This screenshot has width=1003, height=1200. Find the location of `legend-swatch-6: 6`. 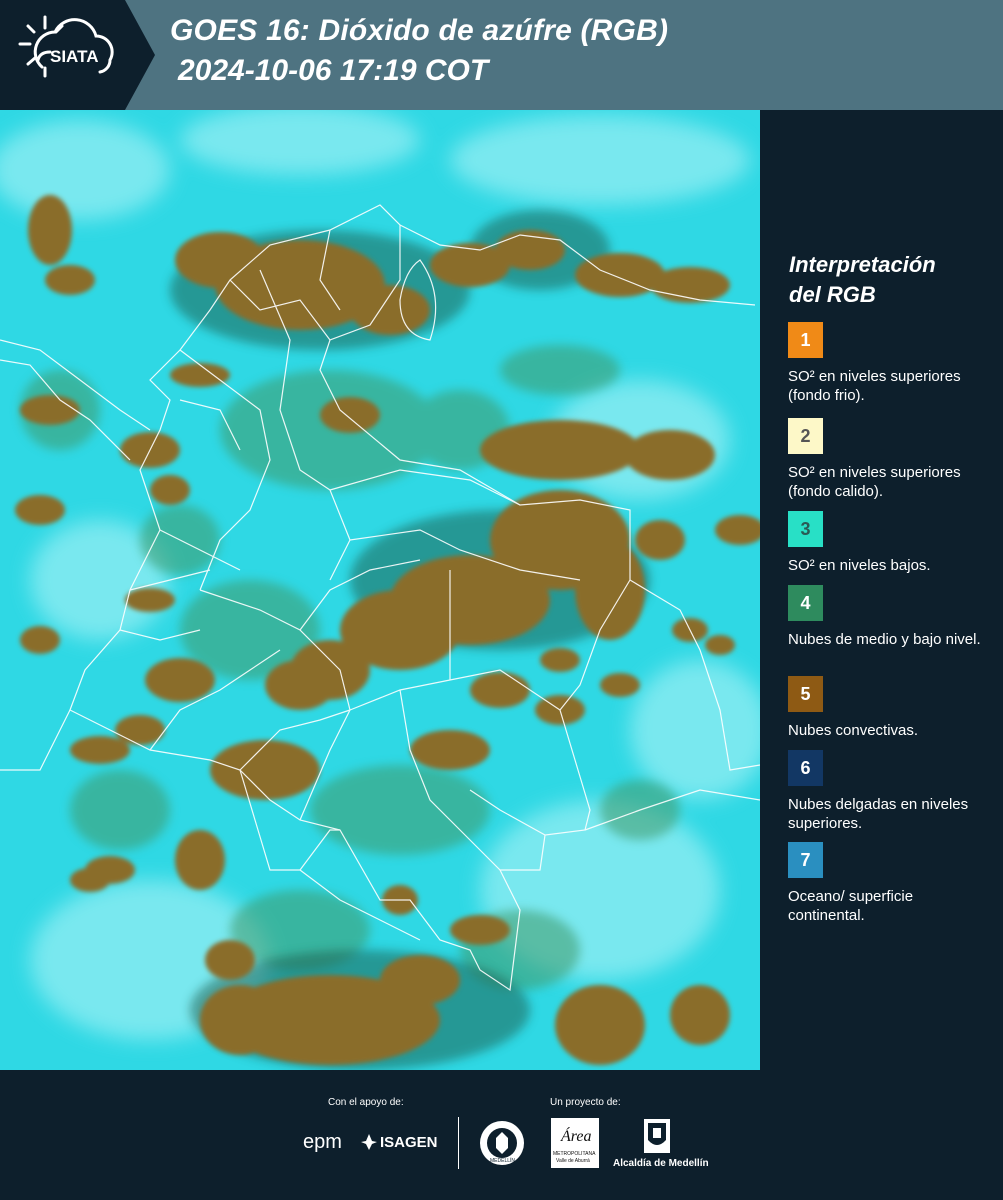

legend-swatch-6: 6 is located at coordinates (805, 768).